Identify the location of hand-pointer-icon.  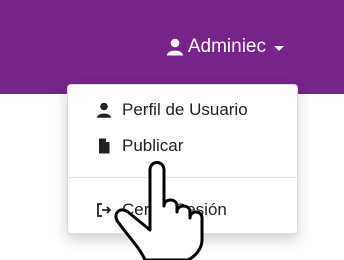
(159, 210).